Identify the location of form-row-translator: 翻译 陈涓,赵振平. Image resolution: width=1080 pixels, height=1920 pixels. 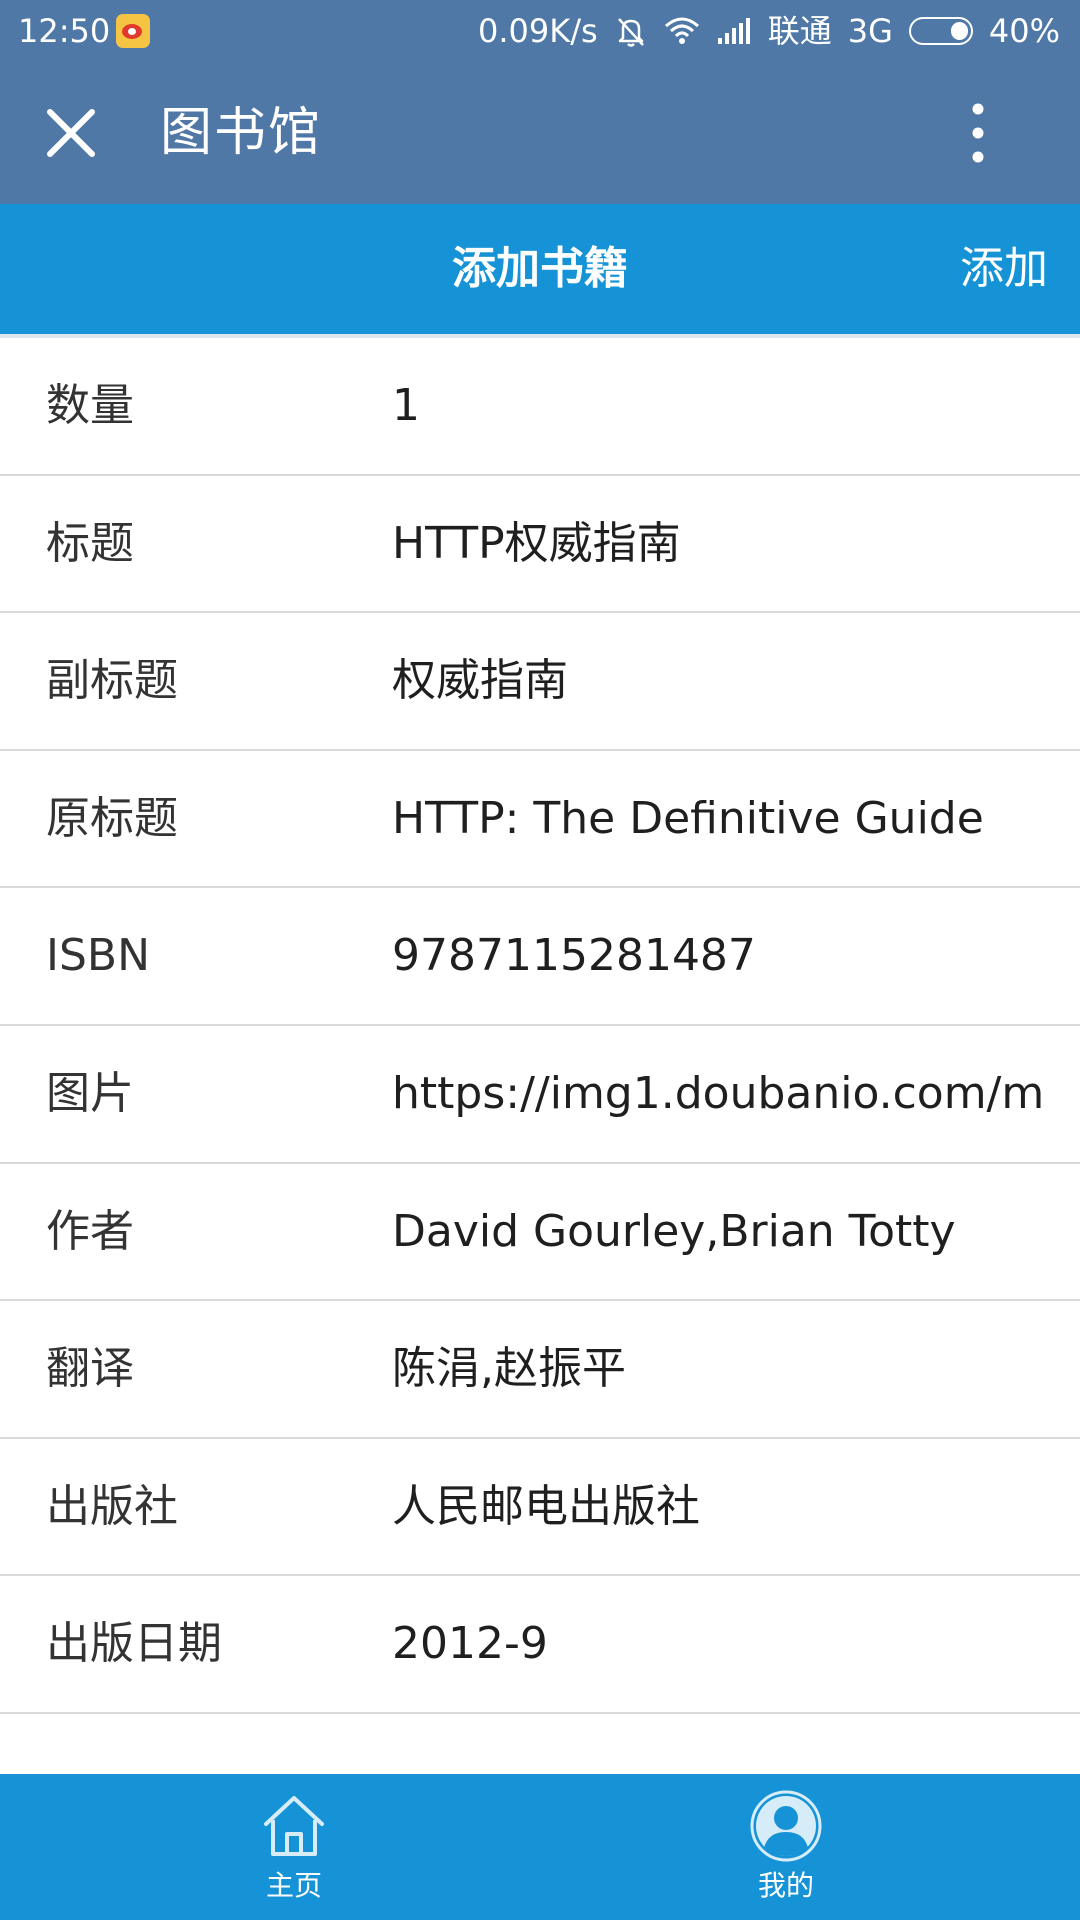
(540, 1370).